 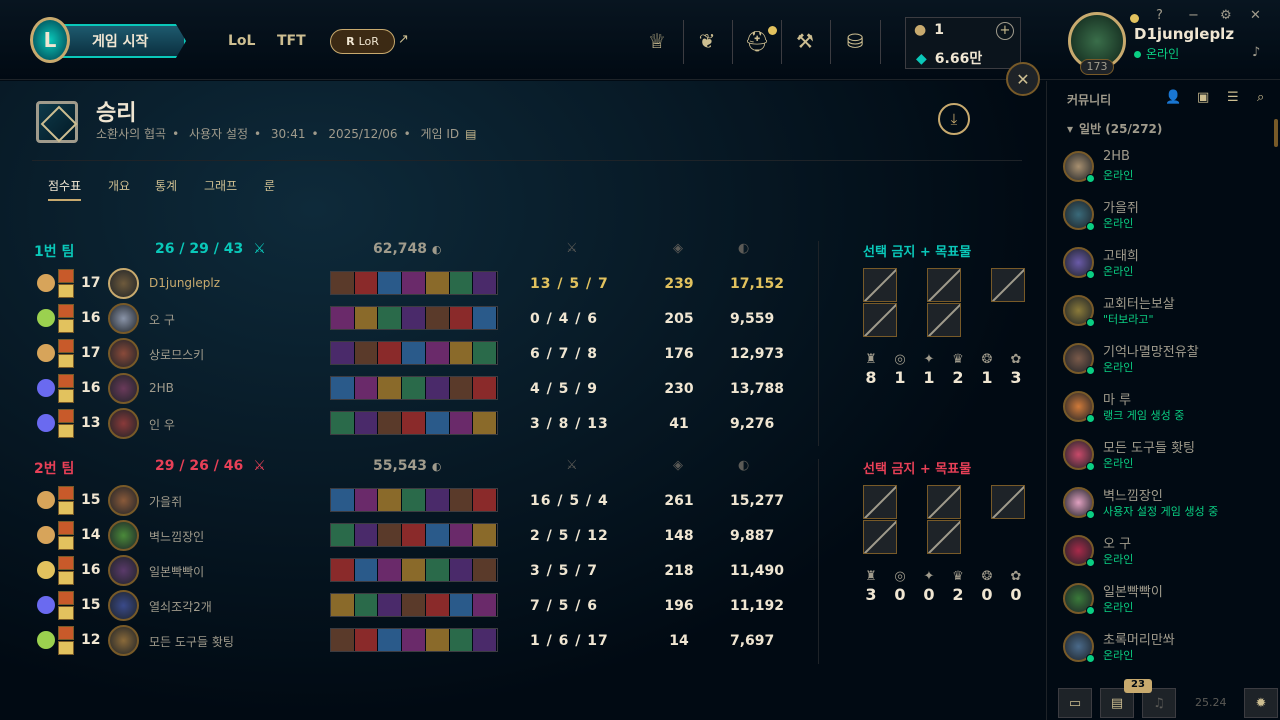 I want to click on friend-item: 마 루 랭크 게임 생성 중, so click(x=1165, y=409).